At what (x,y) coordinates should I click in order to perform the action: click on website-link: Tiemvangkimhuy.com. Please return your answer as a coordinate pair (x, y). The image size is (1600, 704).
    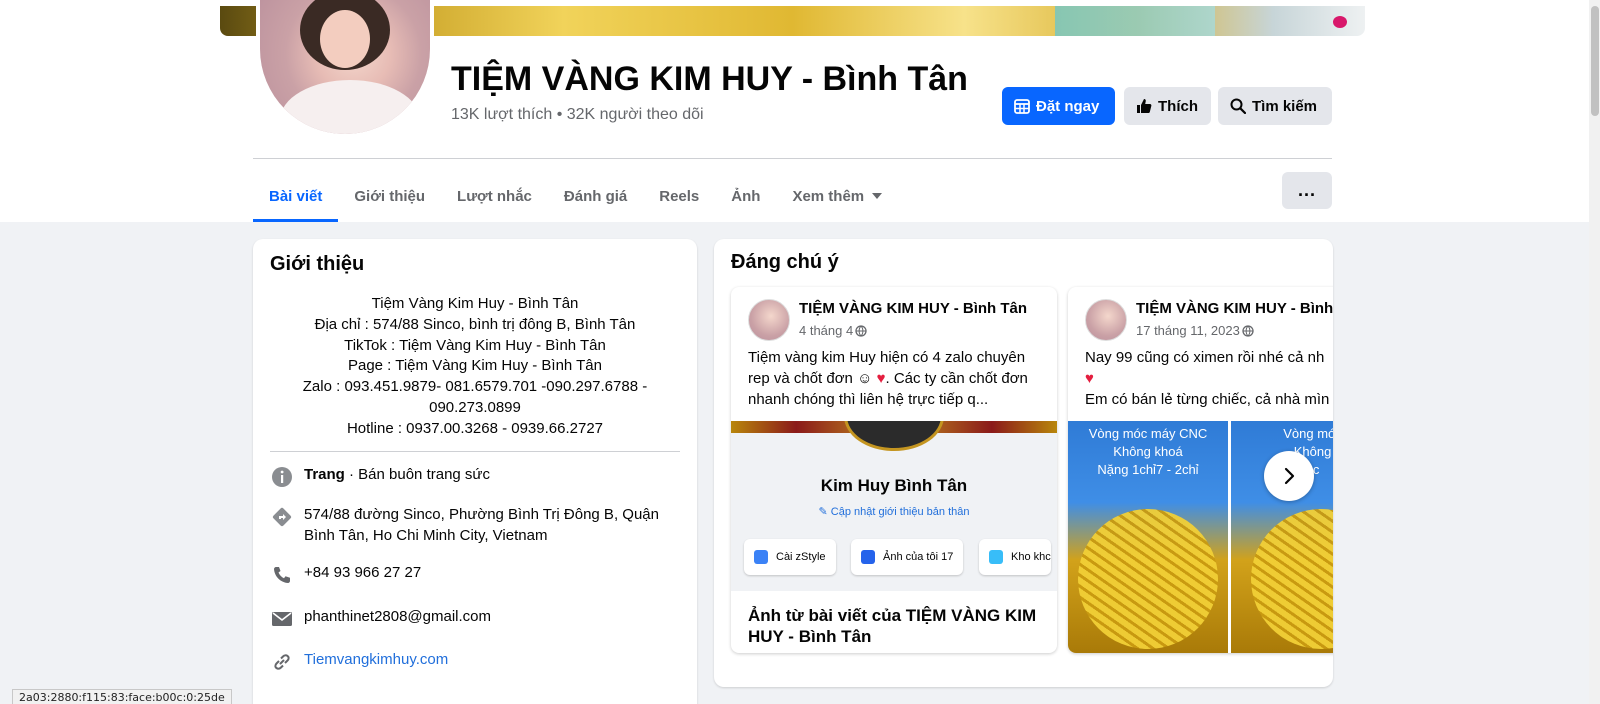
    Looking at the image, I should click on (376, 660).